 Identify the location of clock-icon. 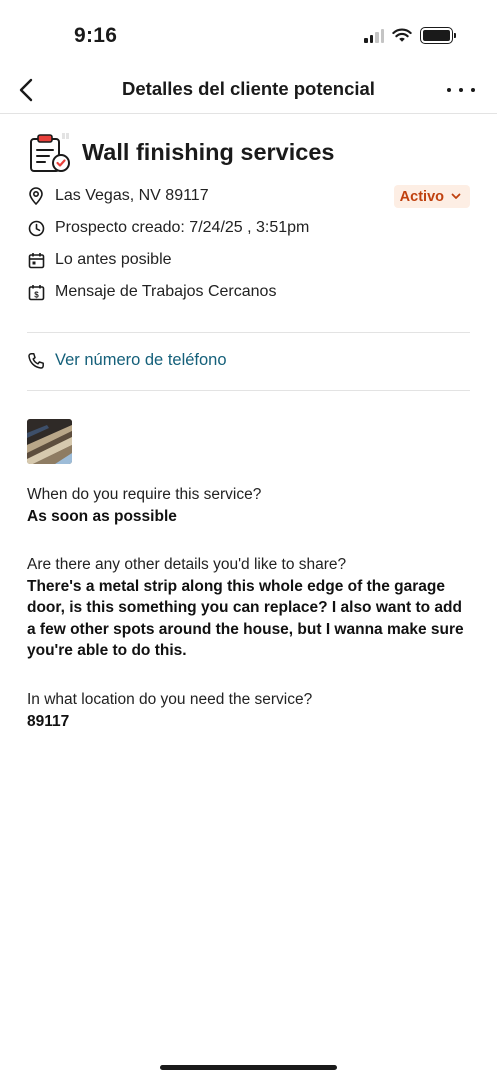
(36, 228).